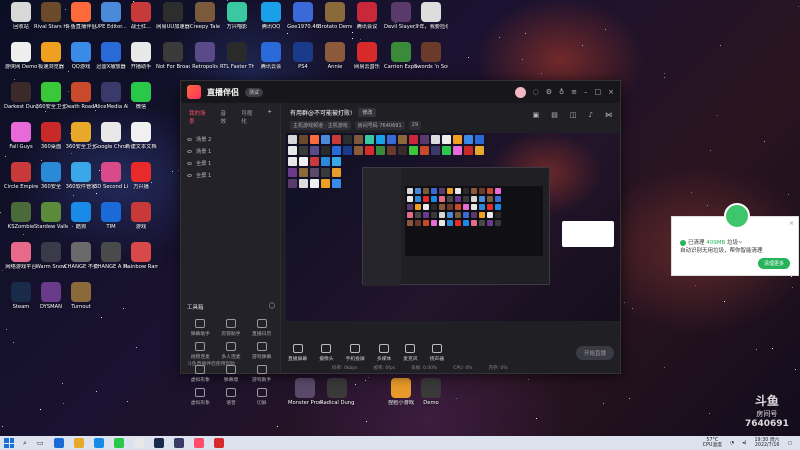 The height and width of the screenshot is (450, 800). I want to click on start-menu-icon, so click(9, 443).